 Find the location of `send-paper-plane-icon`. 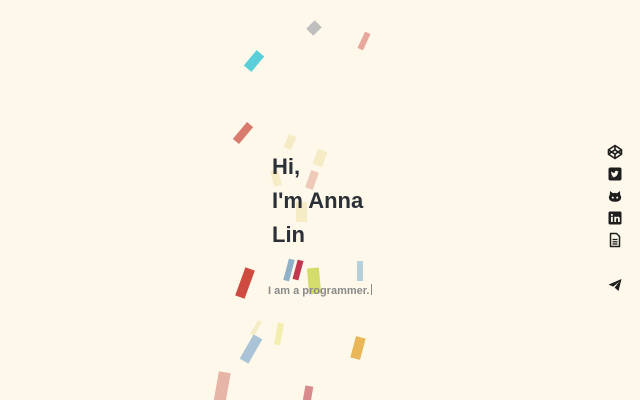

send-paper-plane-icon is located at coordinates (615, 285).